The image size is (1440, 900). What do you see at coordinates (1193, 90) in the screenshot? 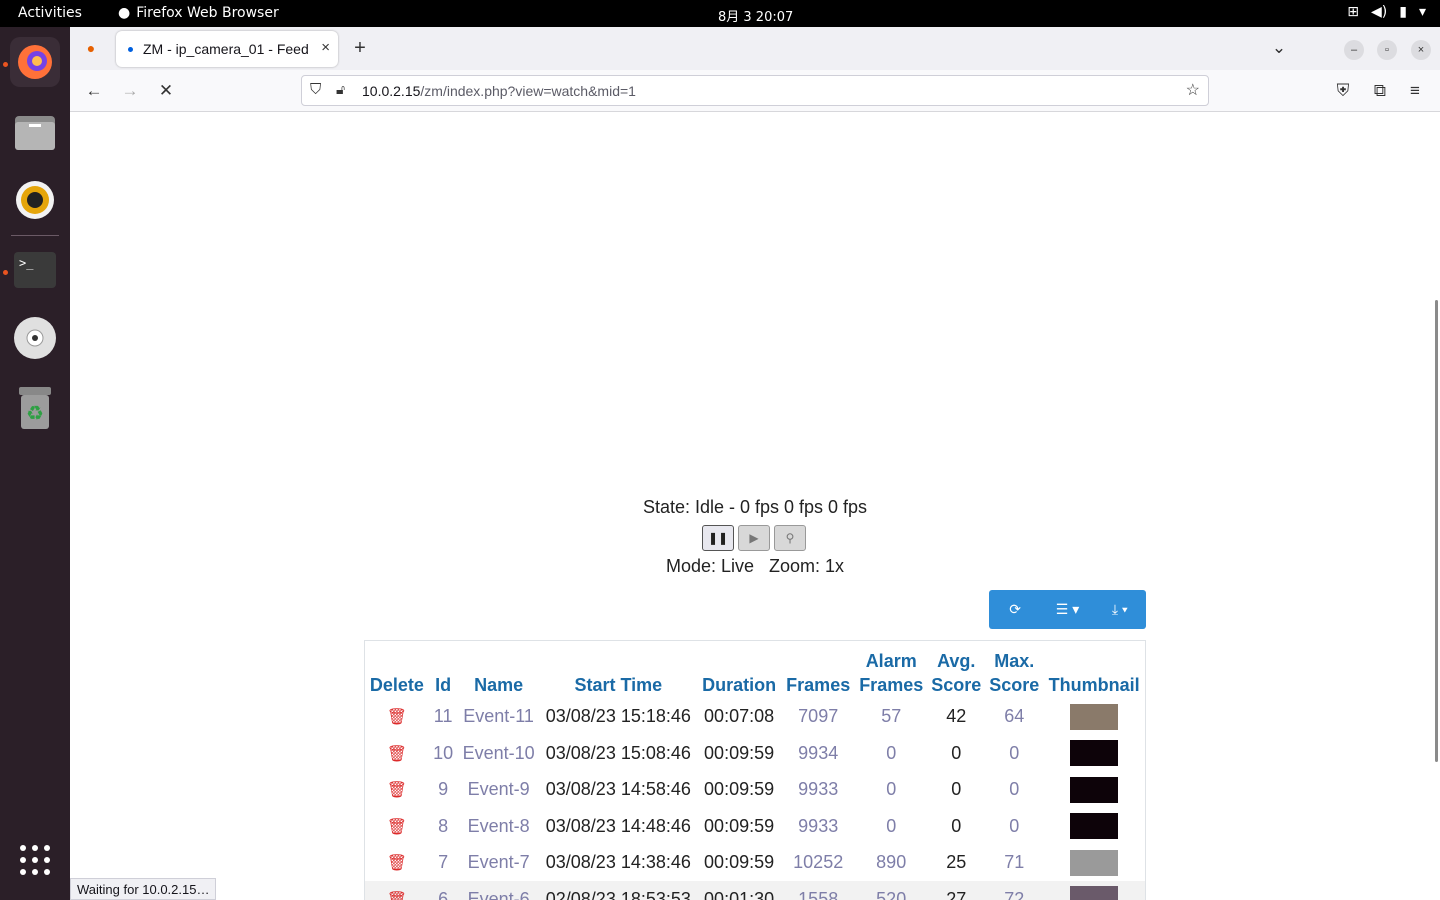
I see `bookmark-star-icon: ☆` at bounding box center [1193, 90].